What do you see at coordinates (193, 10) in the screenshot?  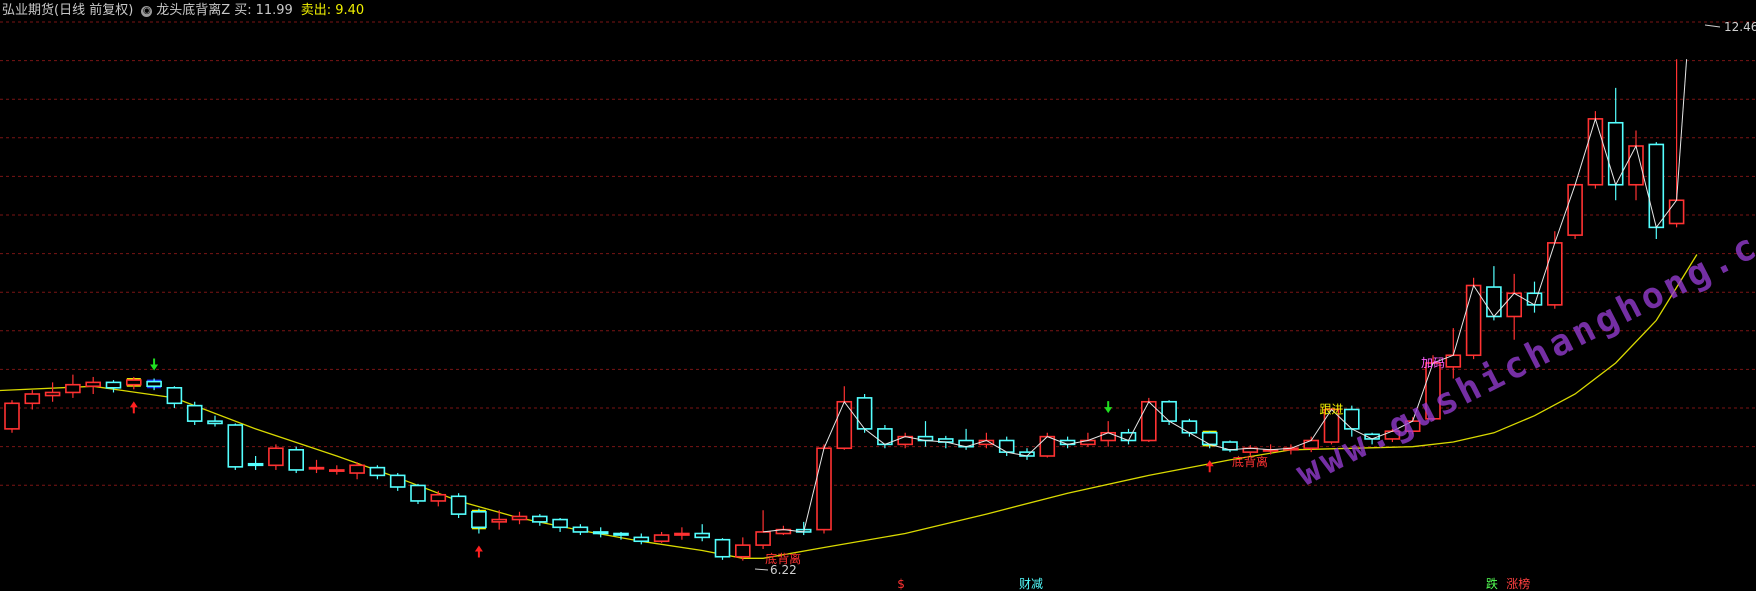 I see `indicator-name: 龙头底背离Z` at bounding box center [193, 10].